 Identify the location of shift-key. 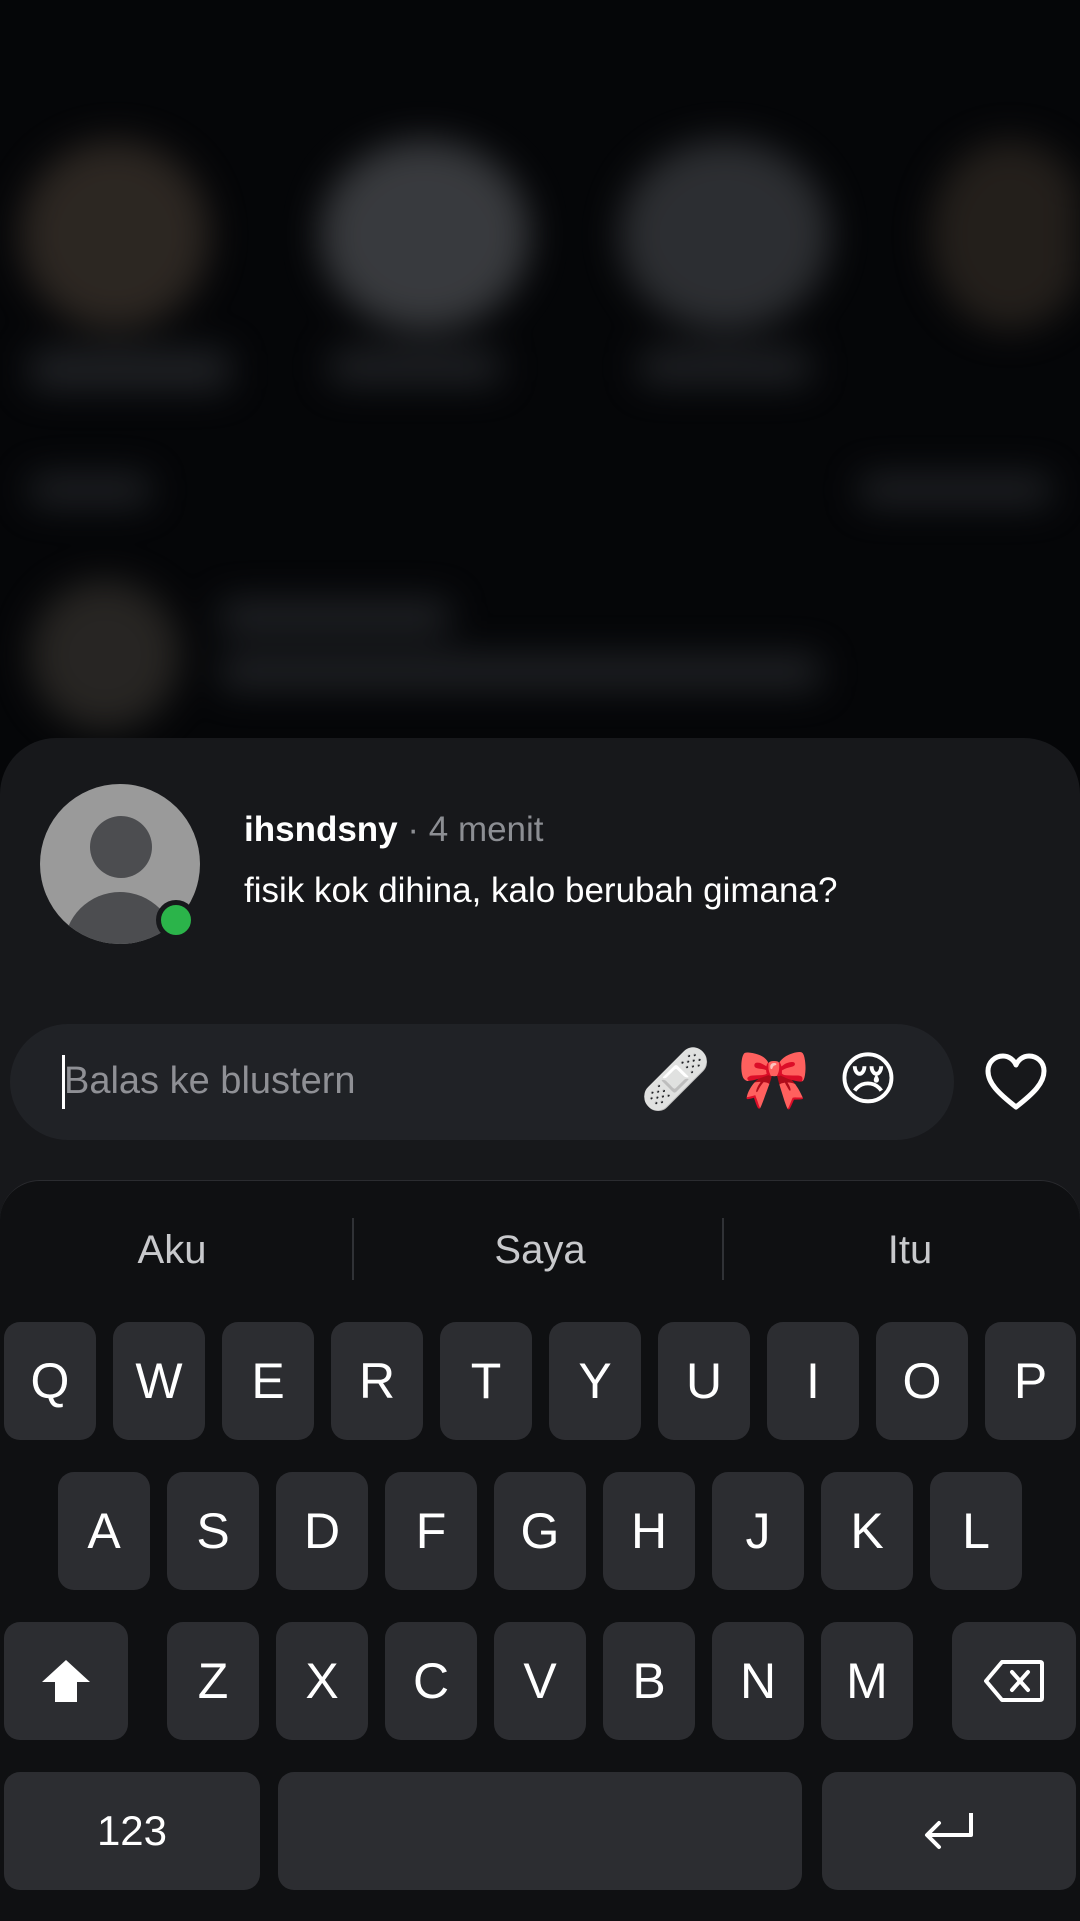
(66, 1681).